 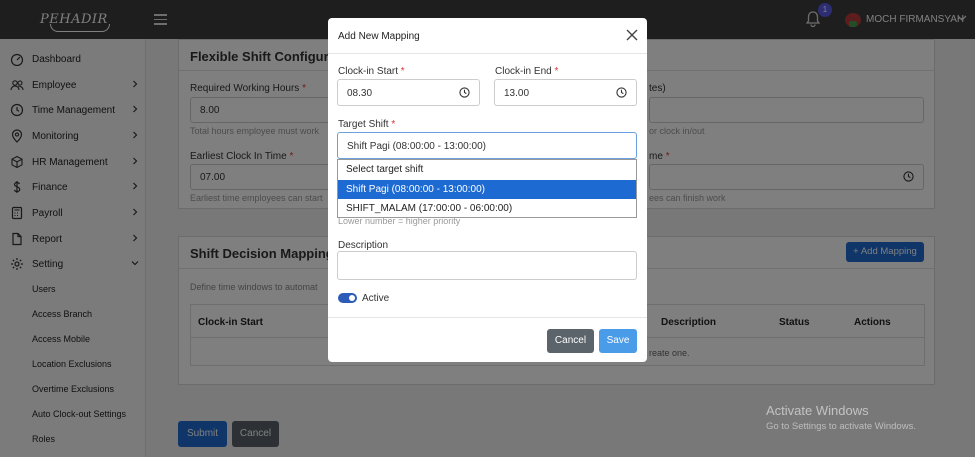 What do you see at coordinates (618, 341) in the screenshot?
I see `modal-save-button: Save` at bounding box center [618, 341].